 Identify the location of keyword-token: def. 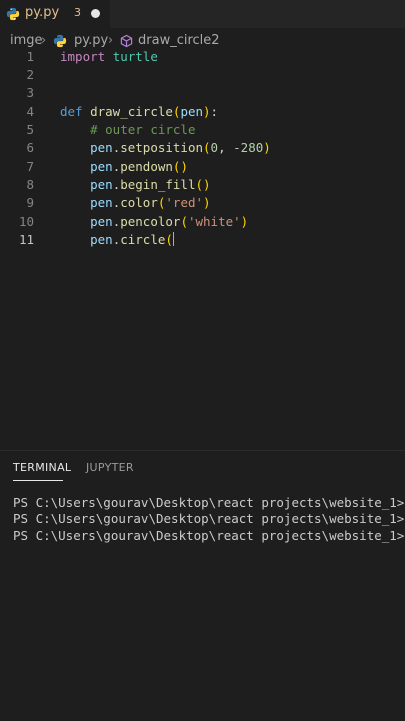
(71, 111).